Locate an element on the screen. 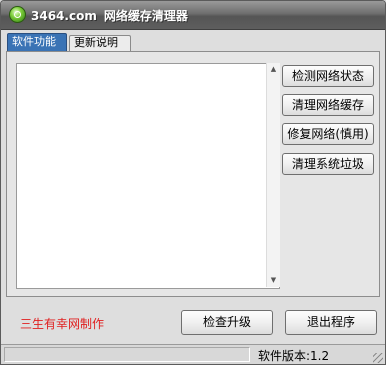 This screenshot has height=365, width=386. check-update-button: 检查升级 is located at coordinates (227, 322).